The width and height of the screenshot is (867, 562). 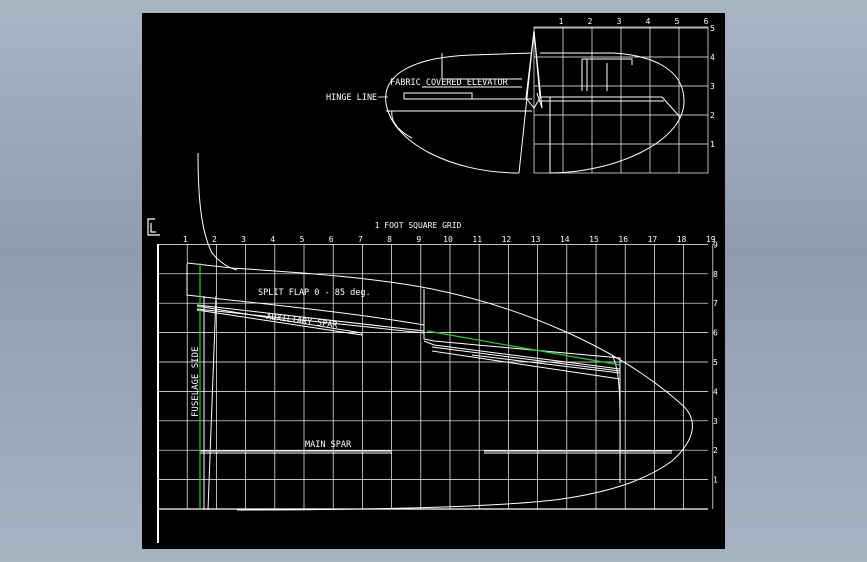 What do you see at coordinates (715, 480) in the screenshot?
I see `main-y-tick-label: 1` at bounding box center [715, 480].